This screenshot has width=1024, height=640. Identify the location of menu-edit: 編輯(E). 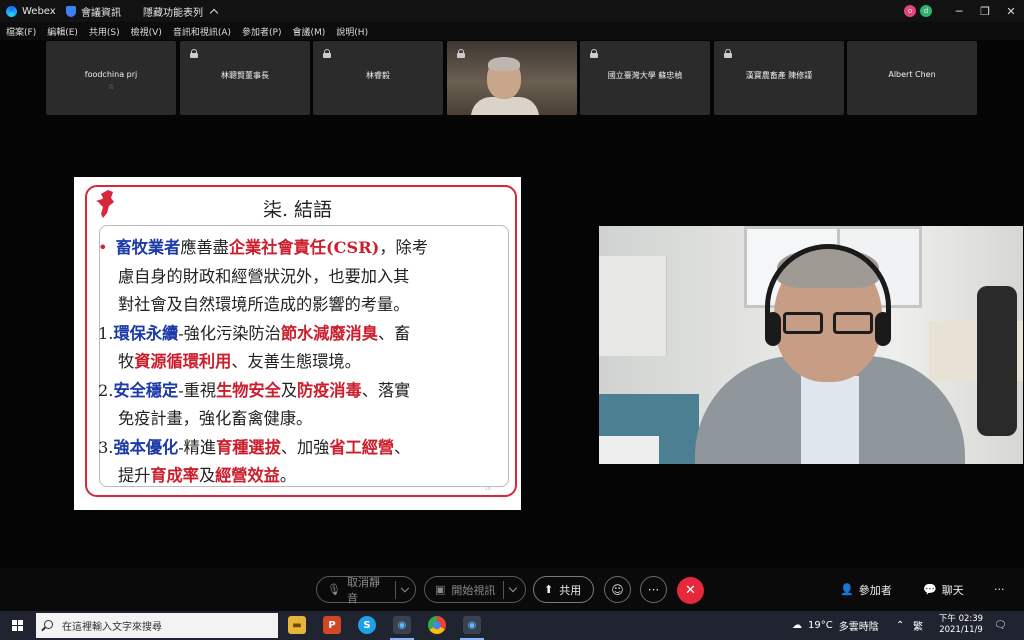
(62, 31).